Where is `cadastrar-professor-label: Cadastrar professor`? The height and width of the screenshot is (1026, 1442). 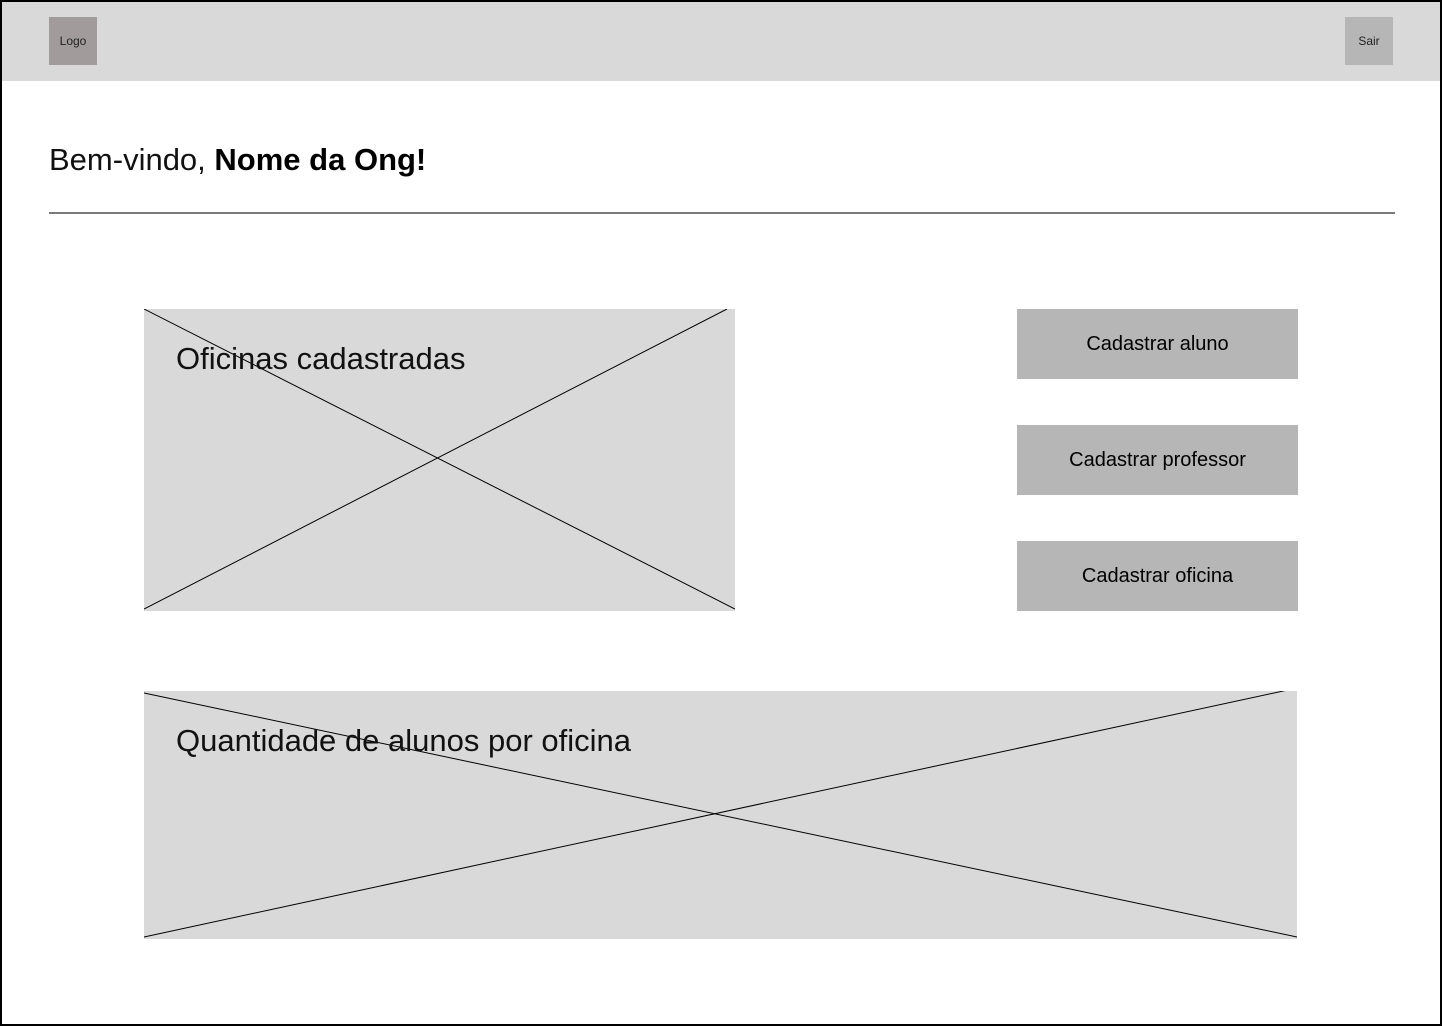 cadastrar-professor-label: Cadastrar professor is located at coordinates (1157, 459).